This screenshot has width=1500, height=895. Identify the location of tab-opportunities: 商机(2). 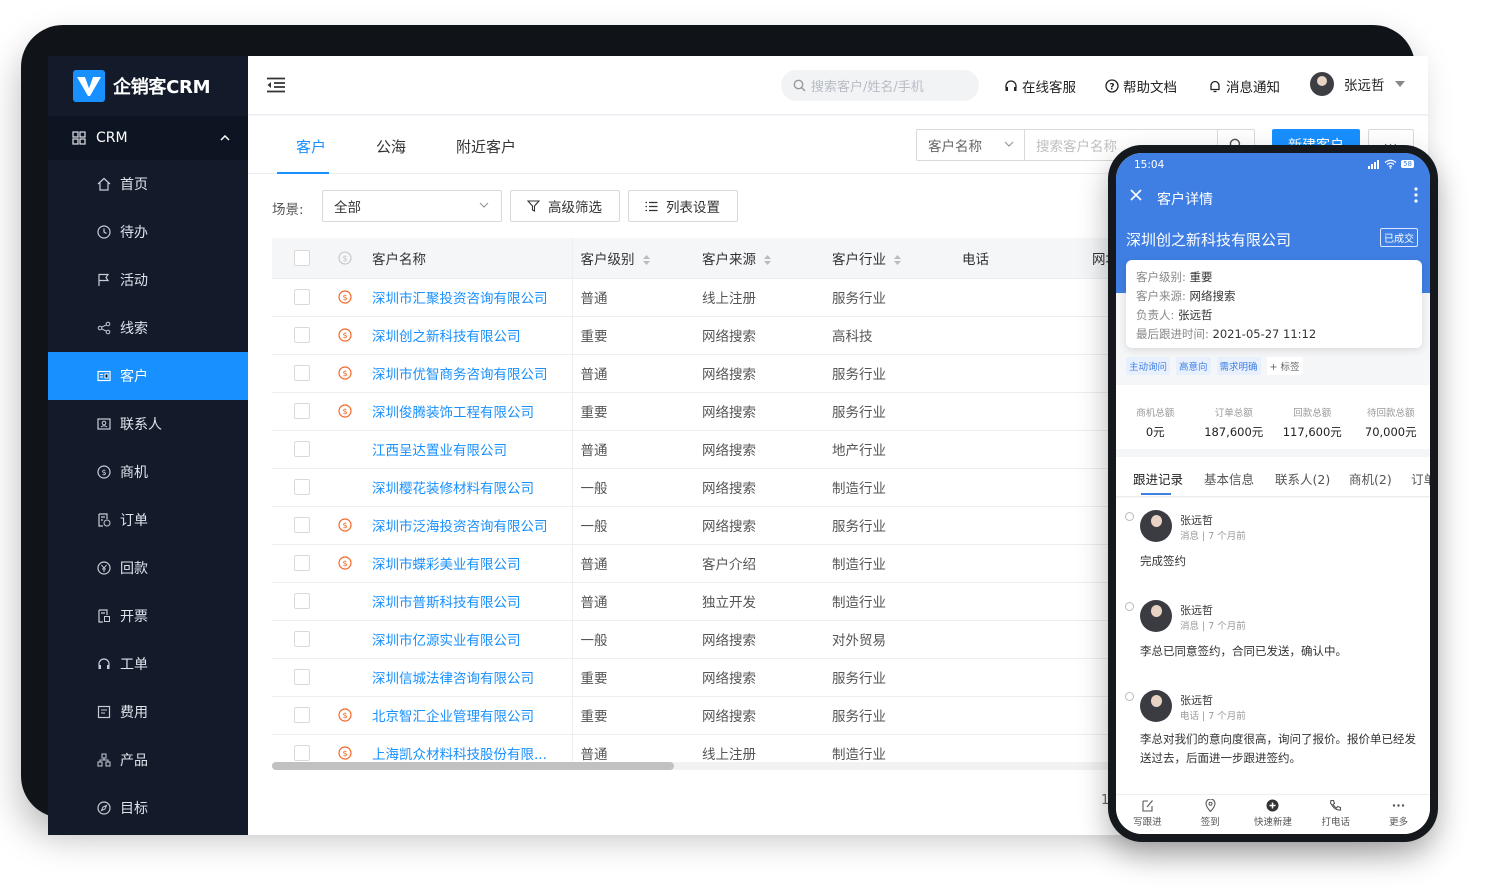
(1370, 478).